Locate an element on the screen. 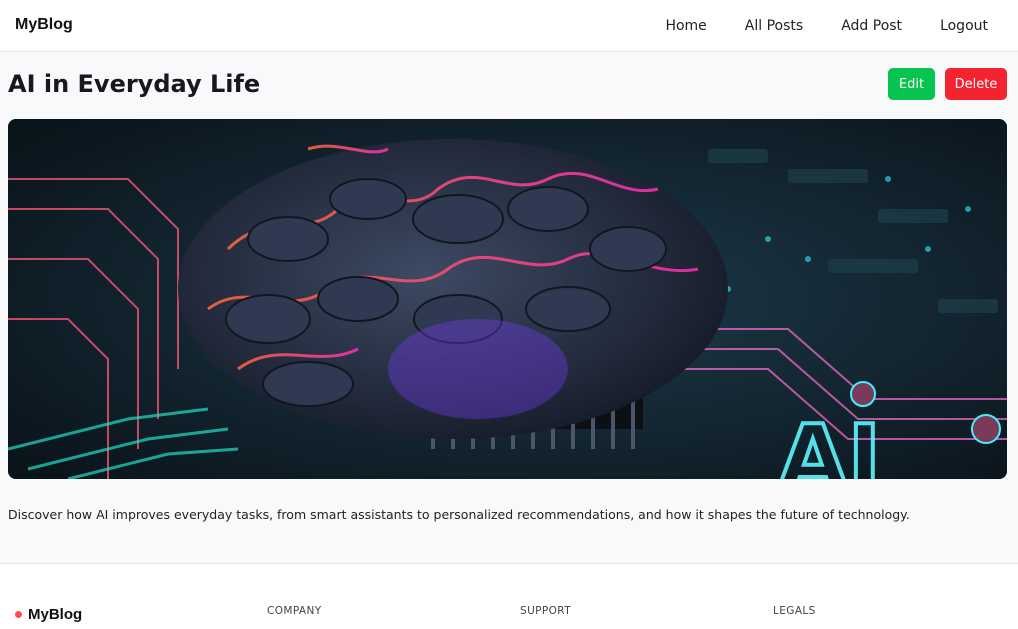 This screenshot has height=629, width=1018. edit-button: Edit is located at coordinates (911, 84).